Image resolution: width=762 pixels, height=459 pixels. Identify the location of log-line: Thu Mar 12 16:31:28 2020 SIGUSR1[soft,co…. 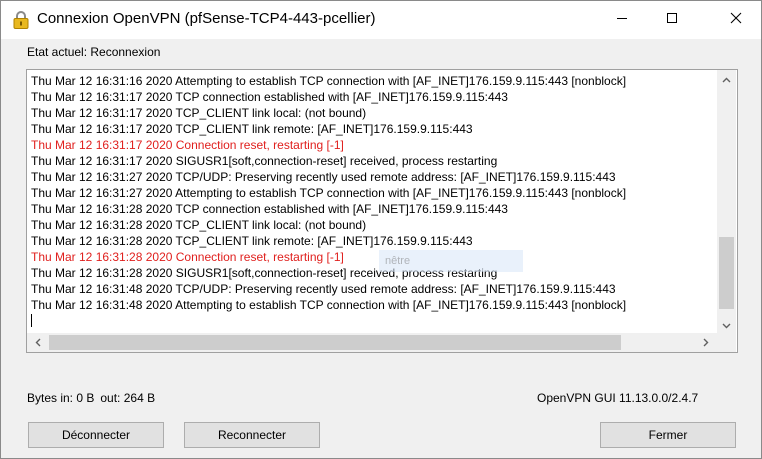
(264, 273).